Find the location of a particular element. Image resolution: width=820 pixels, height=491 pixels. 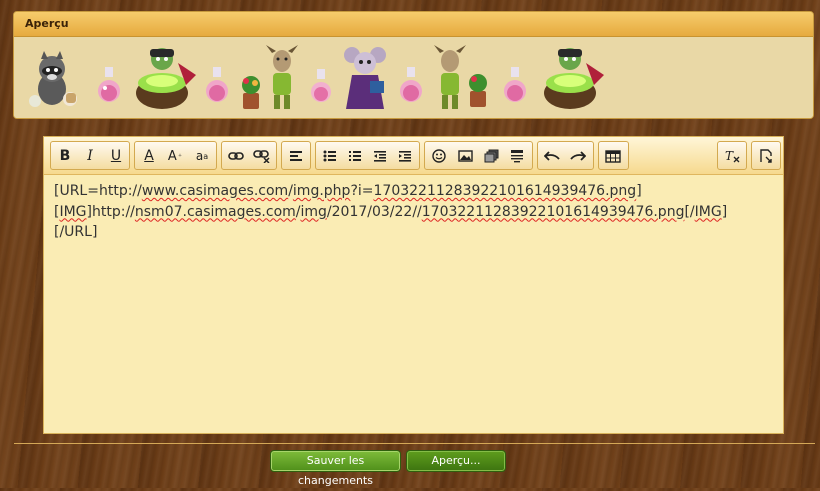

content-text: ?i= is located at coordinates (362, 191).